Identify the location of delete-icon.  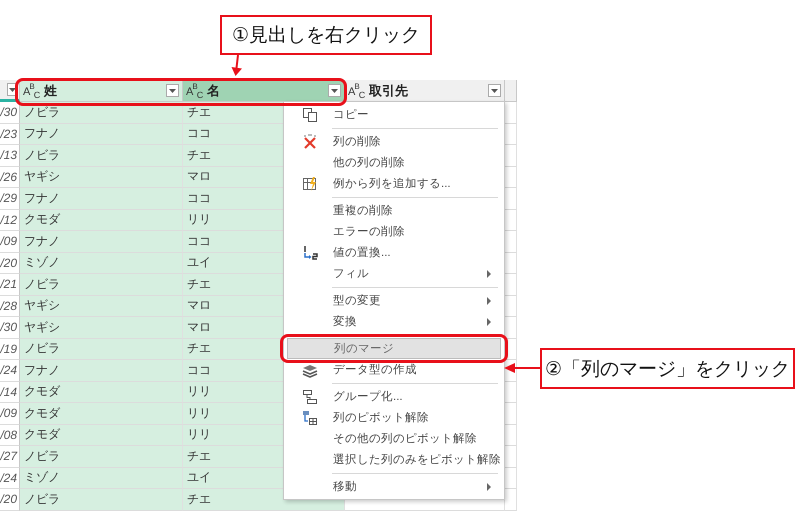
(310, 142).